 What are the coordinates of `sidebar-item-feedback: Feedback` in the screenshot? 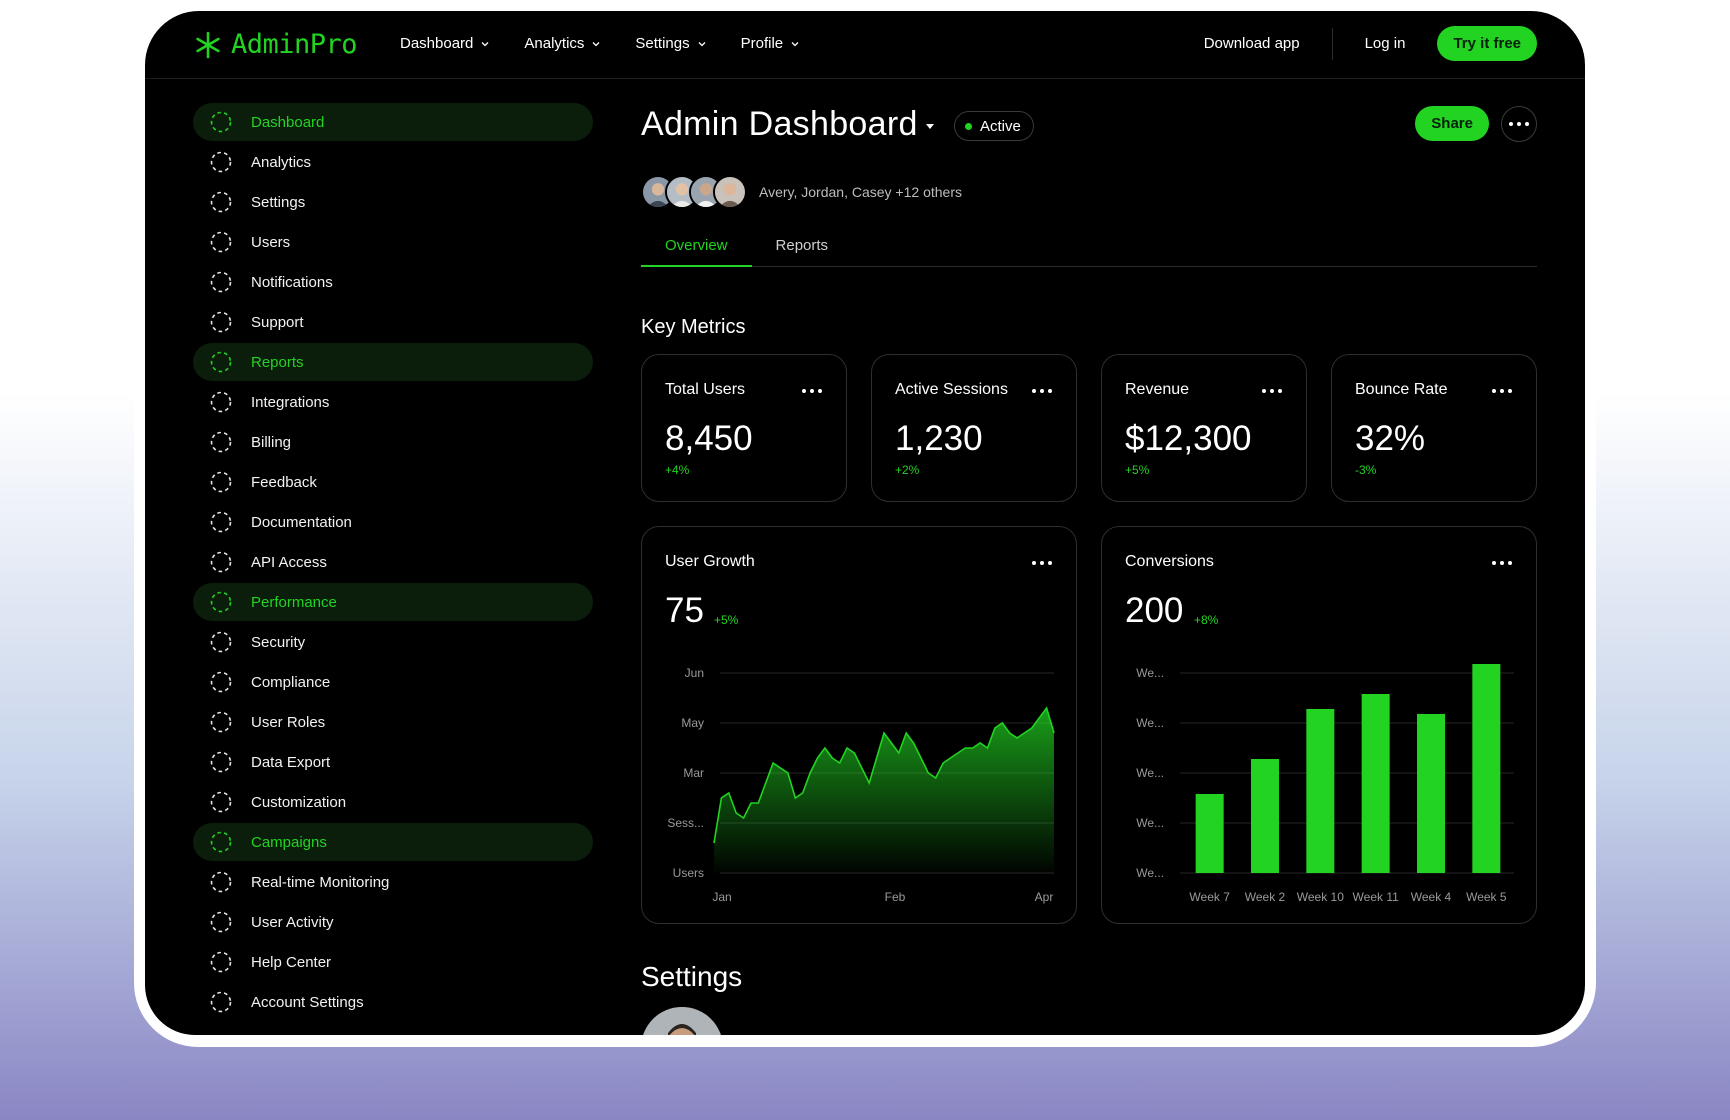 It's located at (393, 482).